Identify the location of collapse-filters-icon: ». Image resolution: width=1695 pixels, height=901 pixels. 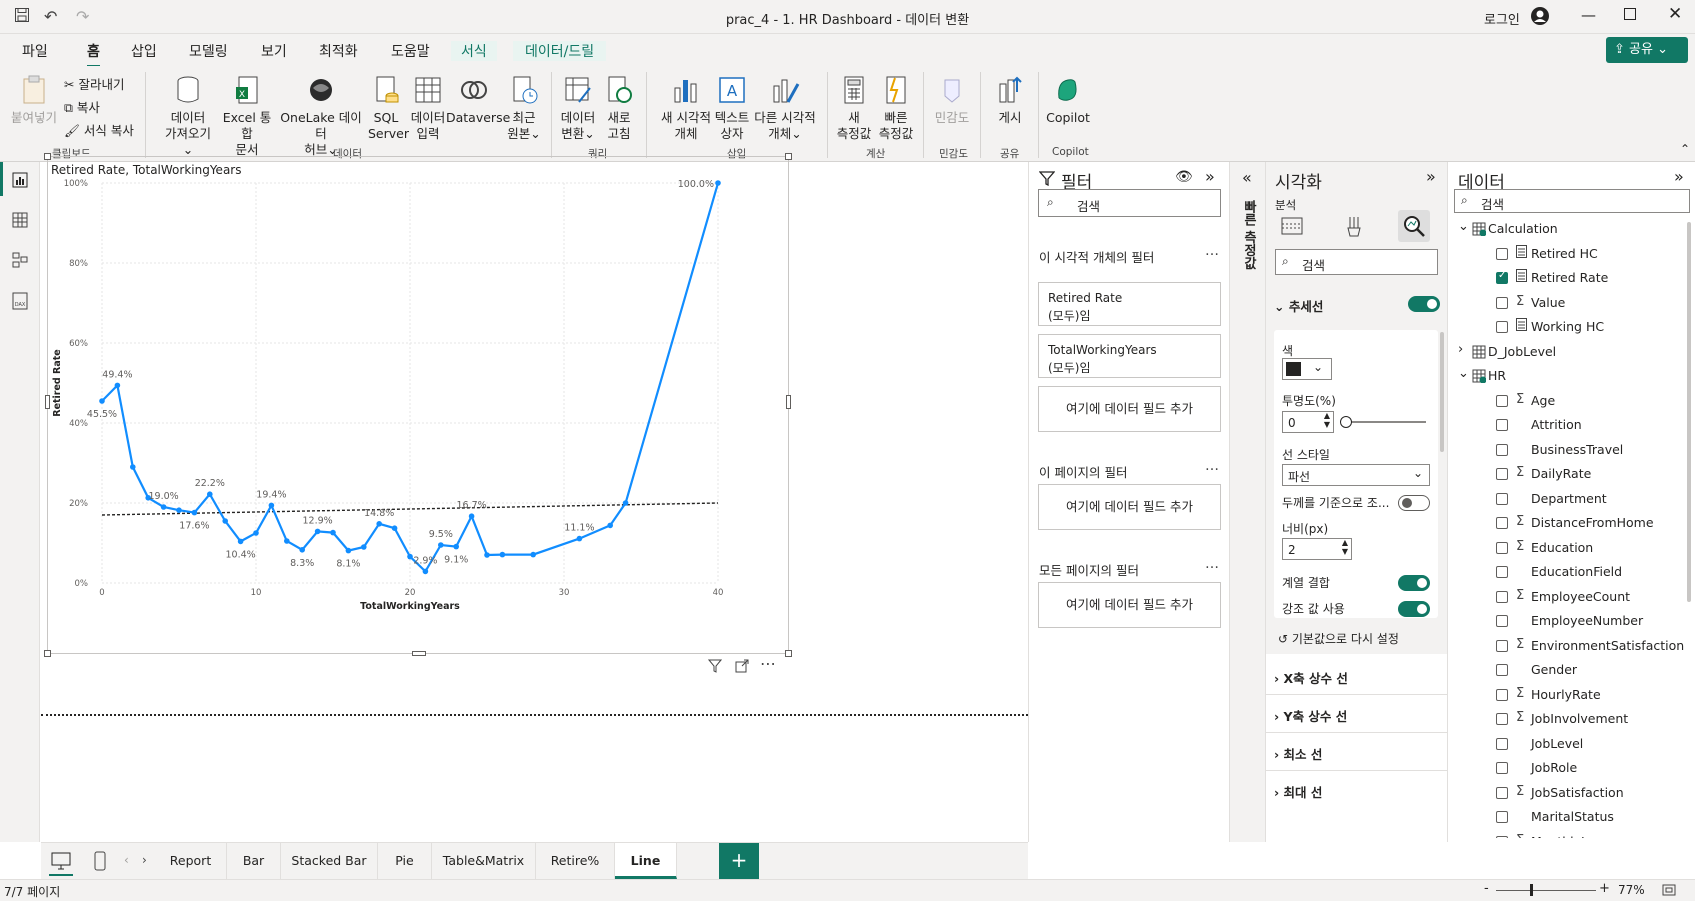
(1210, 176).